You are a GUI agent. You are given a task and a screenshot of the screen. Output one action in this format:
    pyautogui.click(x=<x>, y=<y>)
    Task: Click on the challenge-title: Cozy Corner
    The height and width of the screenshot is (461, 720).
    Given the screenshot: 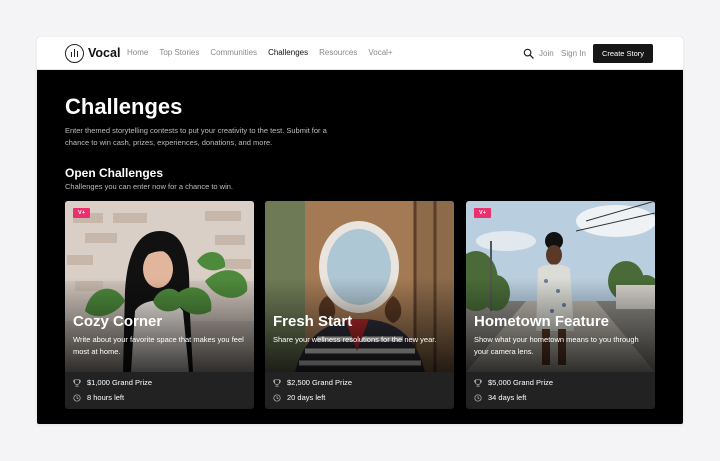 What is the action you would take?
    pyautogui.click(x=118, y=321)
    